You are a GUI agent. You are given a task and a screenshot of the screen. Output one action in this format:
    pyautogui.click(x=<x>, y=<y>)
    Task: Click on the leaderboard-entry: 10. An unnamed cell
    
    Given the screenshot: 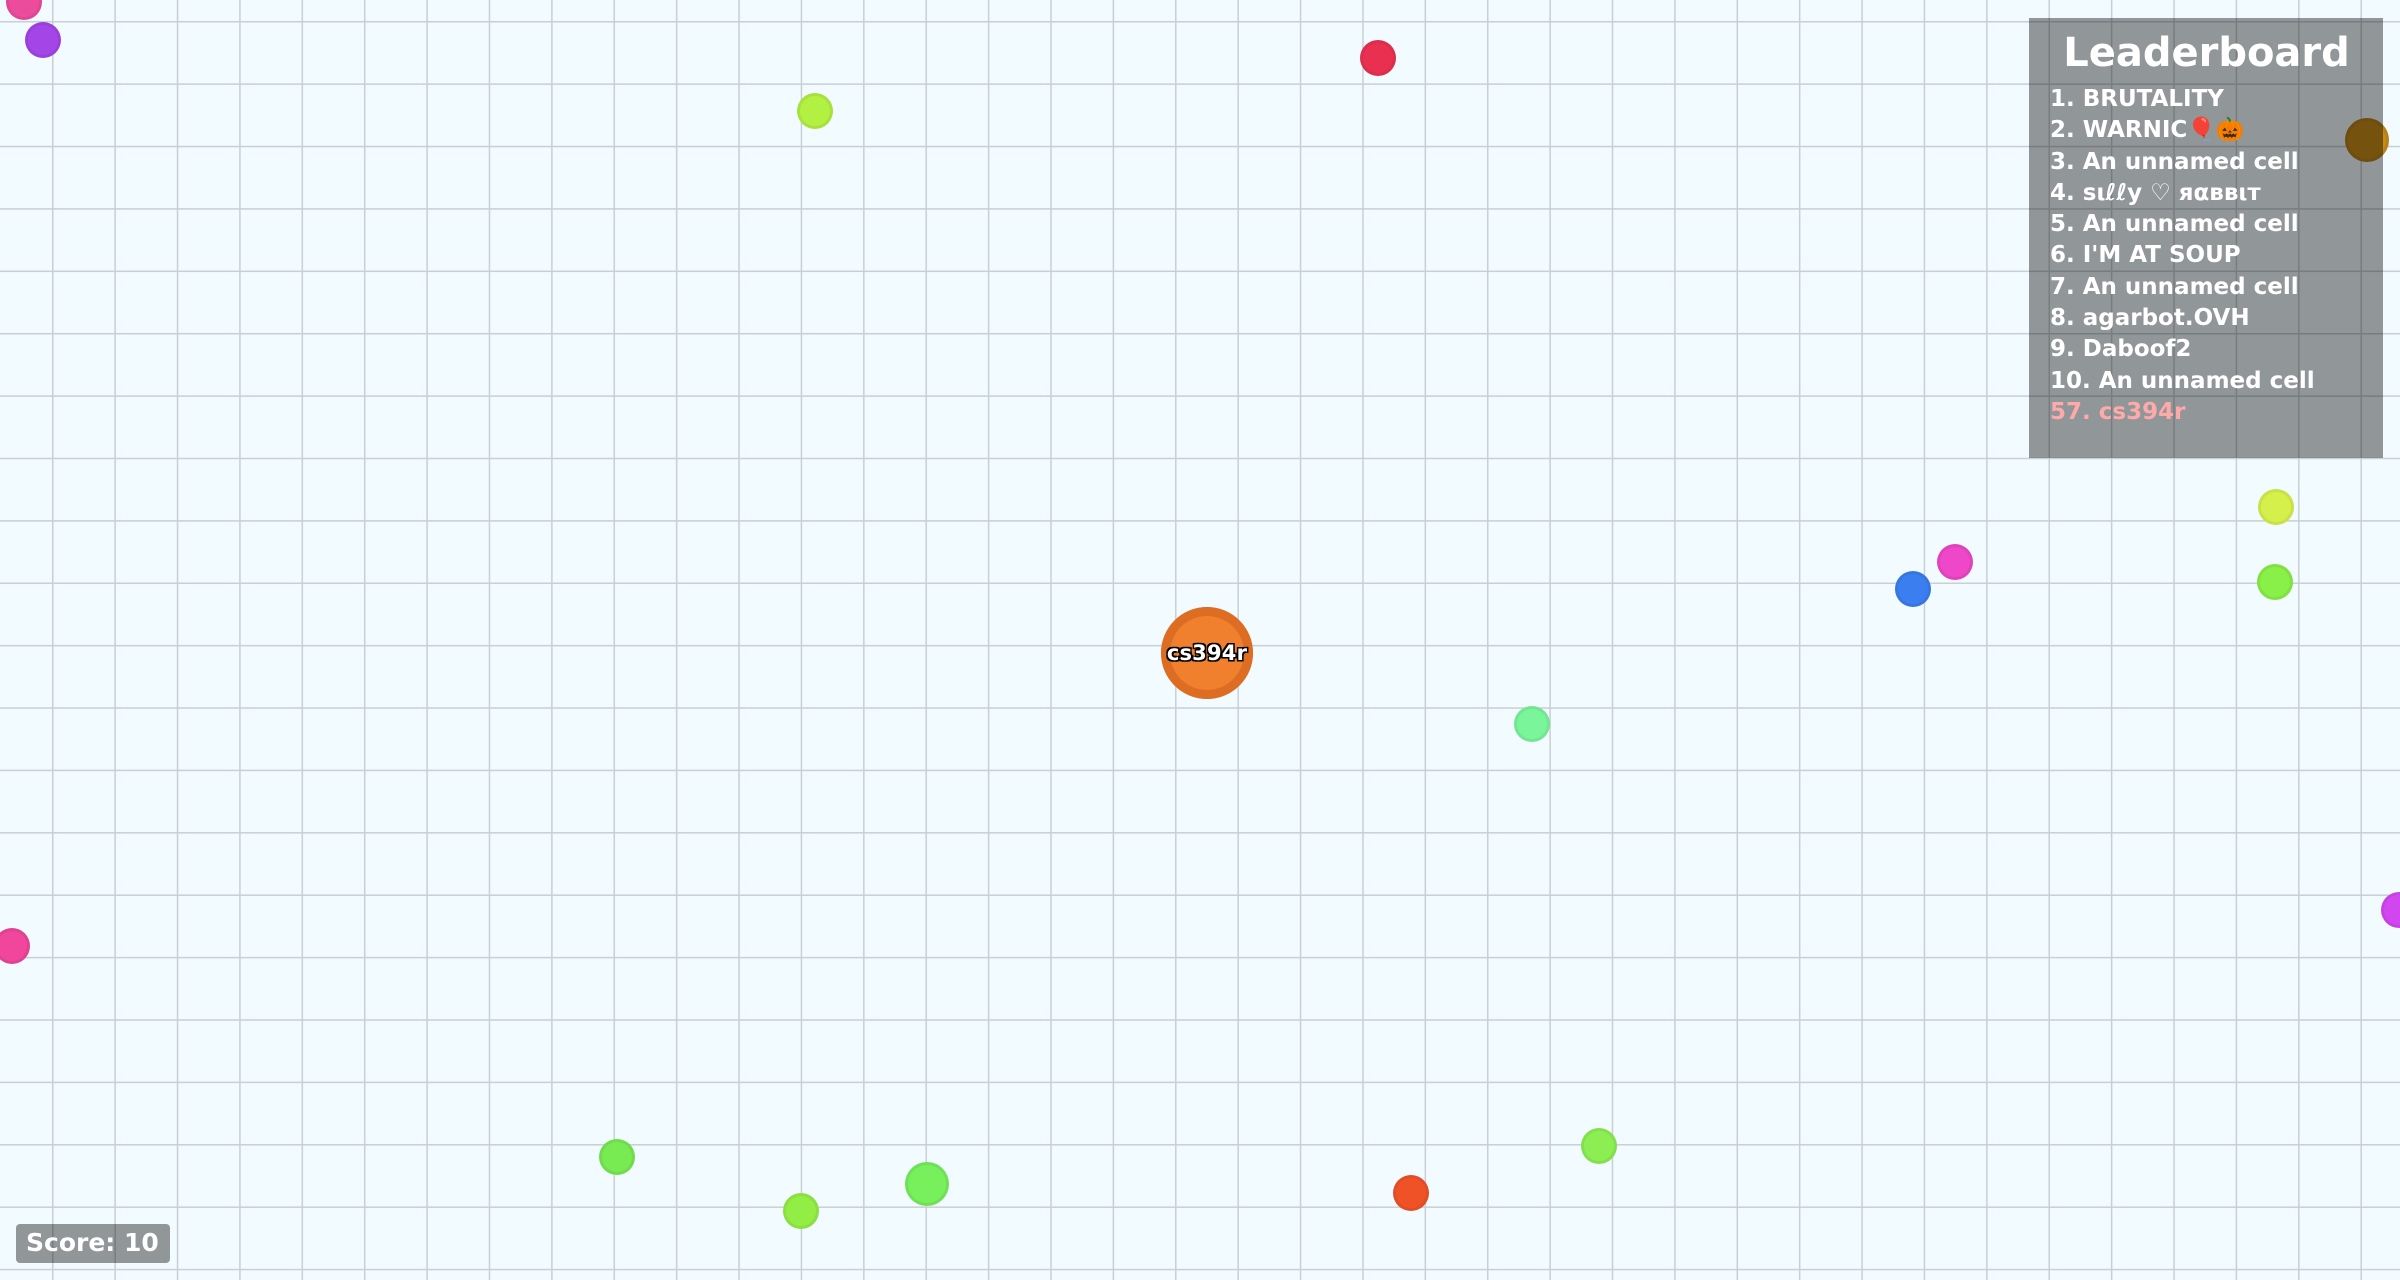 What is the action you would take?
    pyautogui.click(x=2182, y=380)
    